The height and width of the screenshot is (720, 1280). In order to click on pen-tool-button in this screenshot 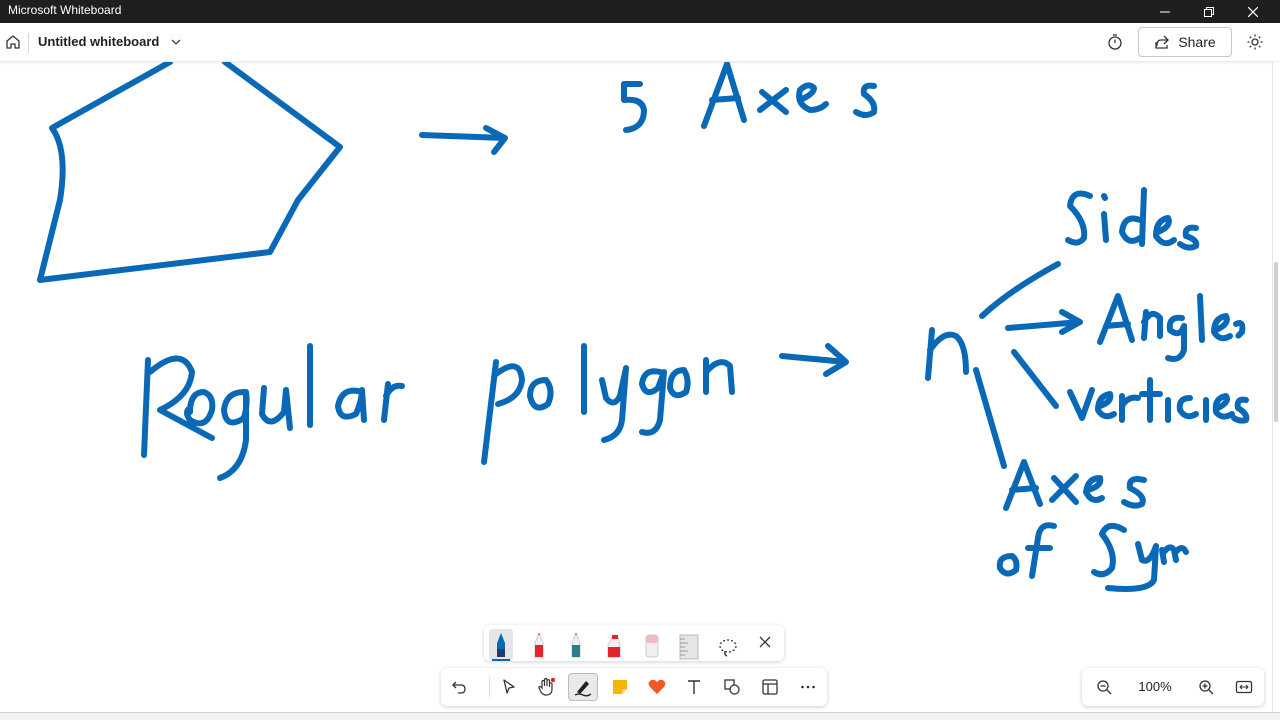, I will do `click(583, 687)`.